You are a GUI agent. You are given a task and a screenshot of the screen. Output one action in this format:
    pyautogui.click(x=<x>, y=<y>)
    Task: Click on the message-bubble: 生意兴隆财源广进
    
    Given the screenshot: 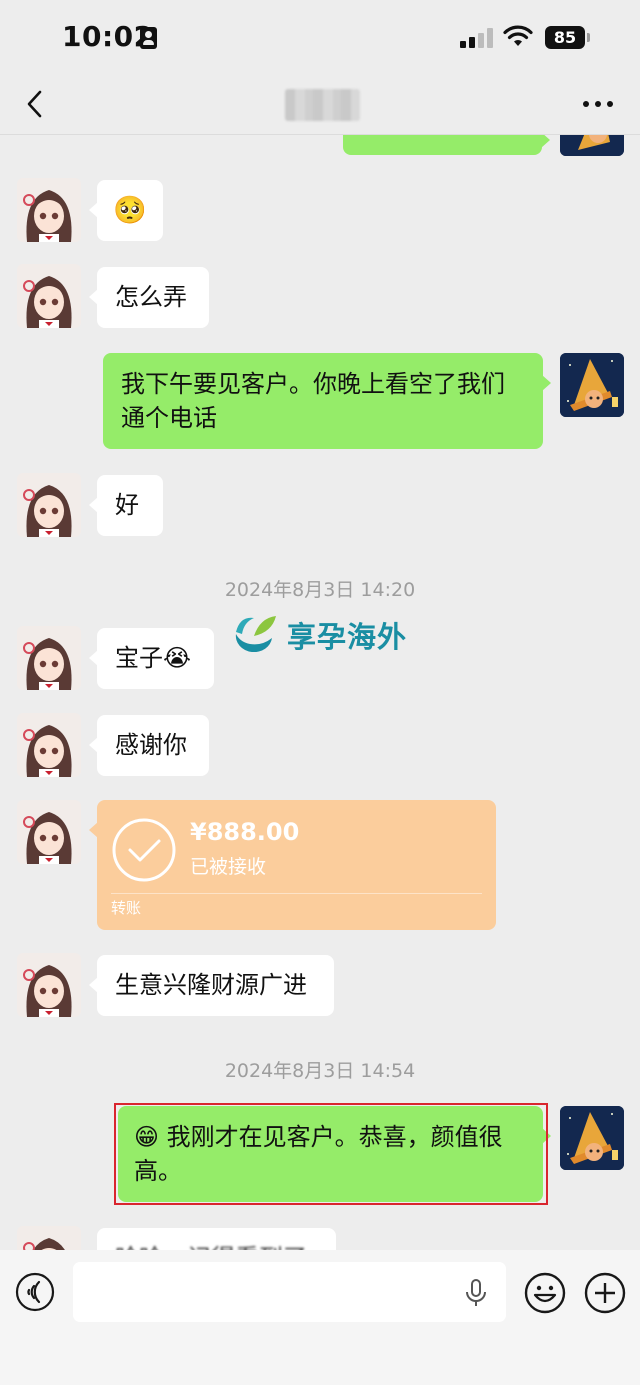 What is the action you would take?
    pyautogui.click(x=211, y=985)
    